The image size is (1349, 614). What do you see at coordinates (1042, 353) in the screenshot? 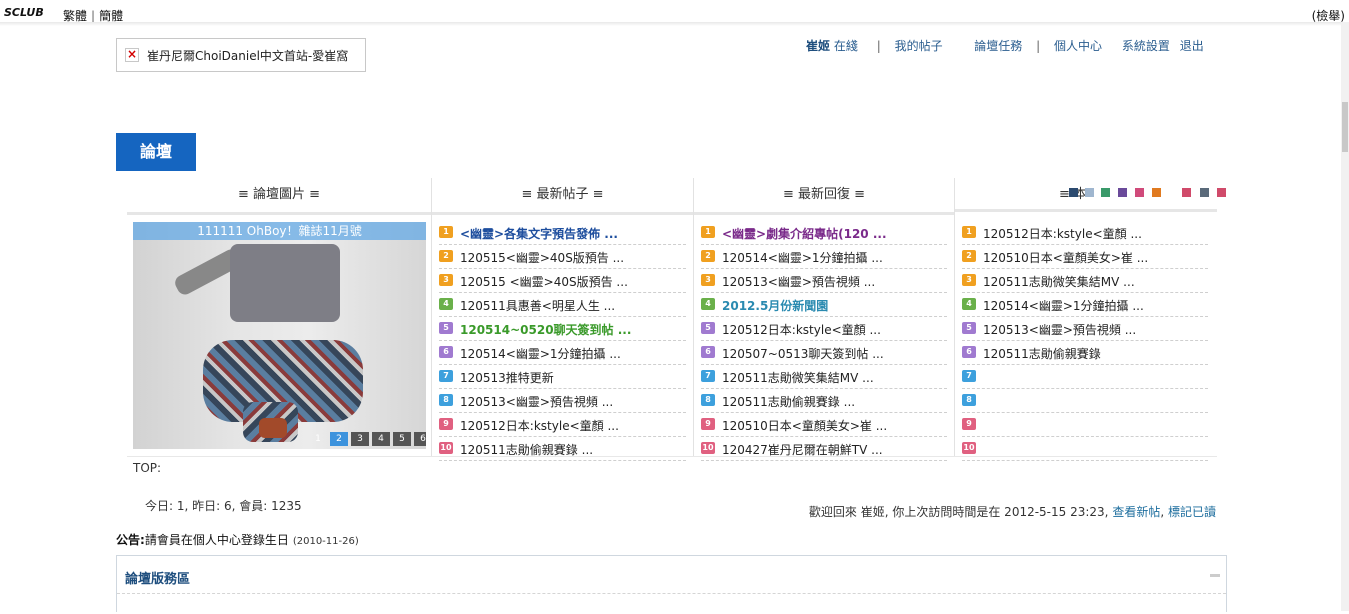
I see `list-item-link: 120511志勛偷親賽錄` at bounding box center [1042, 353].